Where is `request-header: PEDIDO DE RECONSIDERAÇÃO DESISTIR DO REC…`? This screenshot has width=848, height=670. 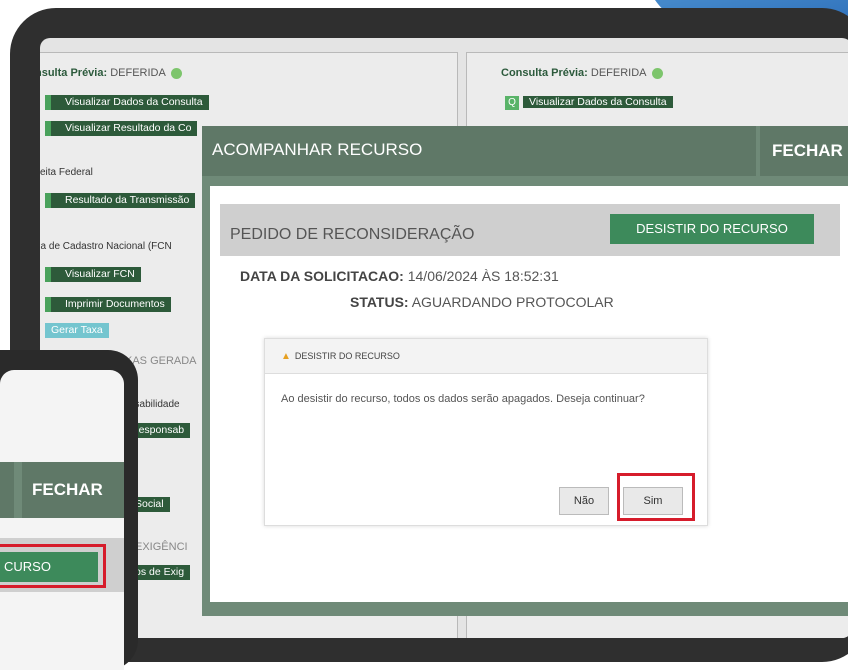
request-header: PEDIDO DE RECONSIDERAÇÃO DESISTIR DO REC… is located at coordinates (530, 230).